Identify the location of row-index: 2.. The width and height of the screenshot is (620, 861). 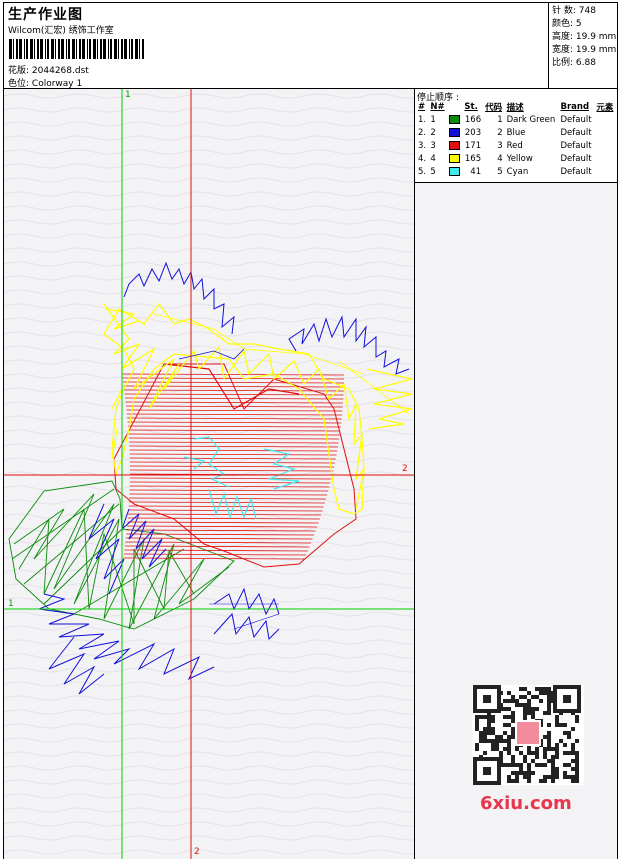
(422, 132).